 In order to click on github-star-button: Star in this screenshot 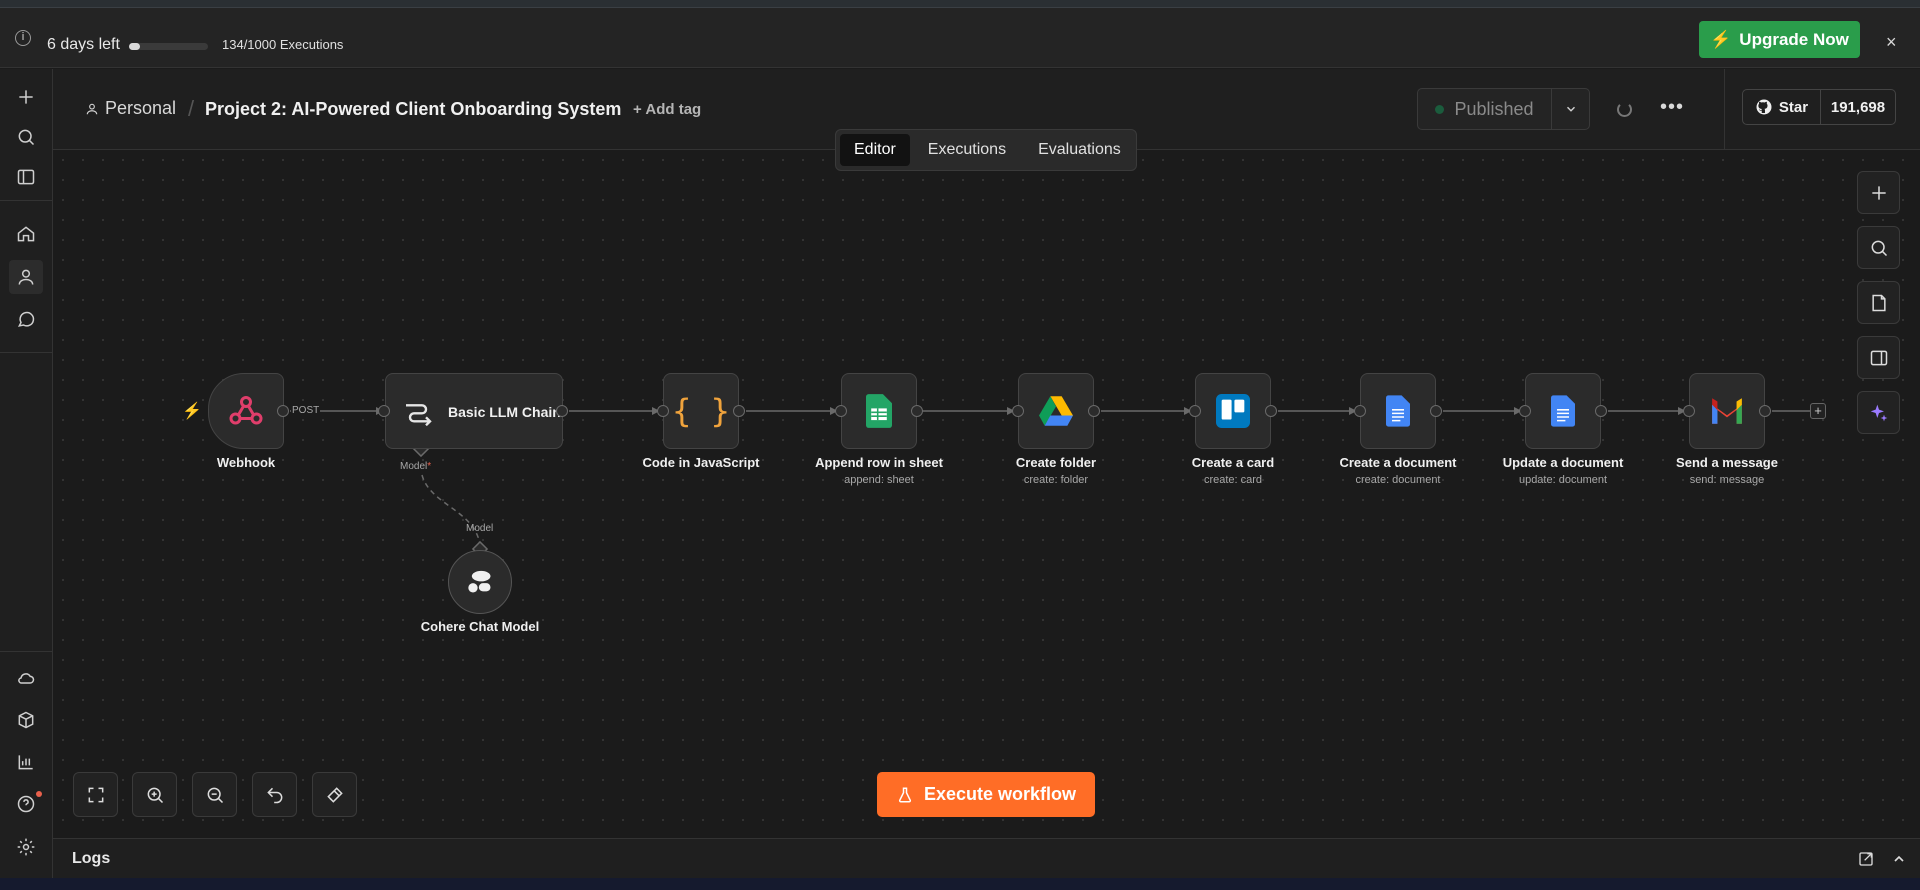, I will do `click(1782, 107)`.